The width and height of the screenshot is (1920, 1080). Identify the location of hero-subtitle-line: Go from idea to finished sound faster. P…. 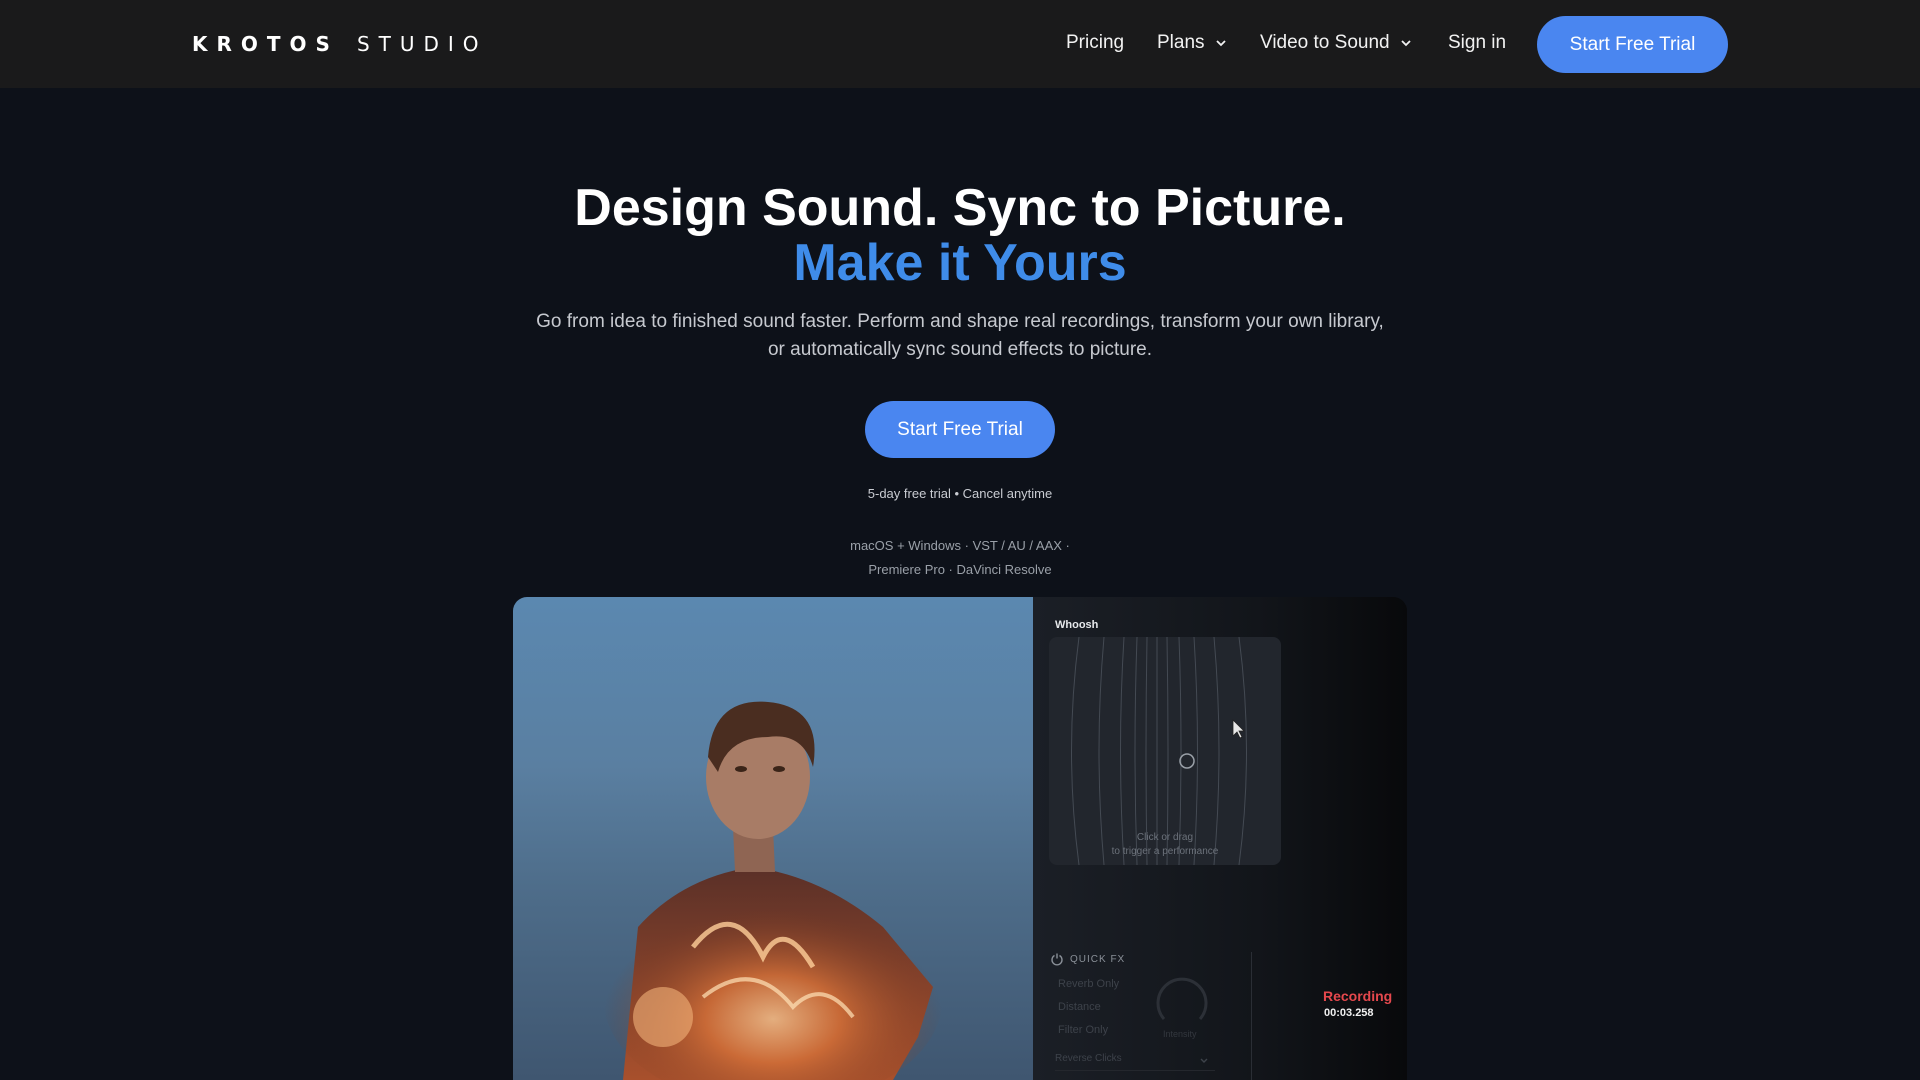
(960, 321).